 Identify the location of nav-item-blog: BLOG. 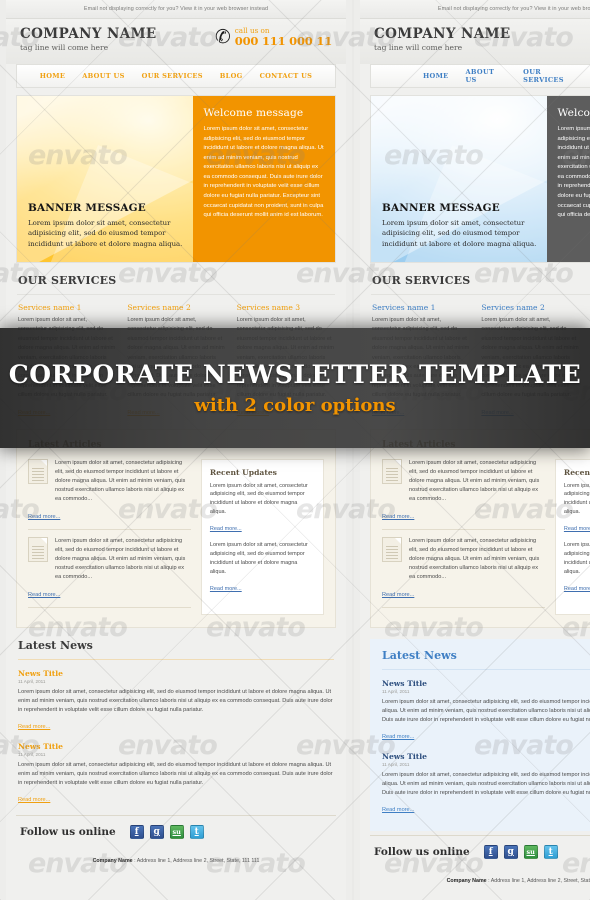
(231, 76).